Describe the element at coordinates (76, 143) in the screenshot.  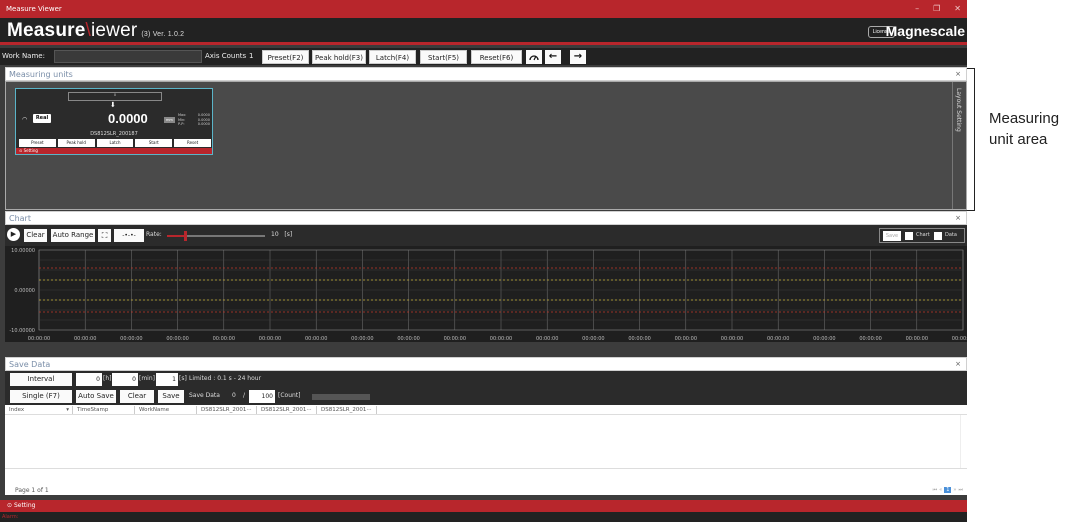
I see `card-peak-hold-button: Peak hold` at that location.